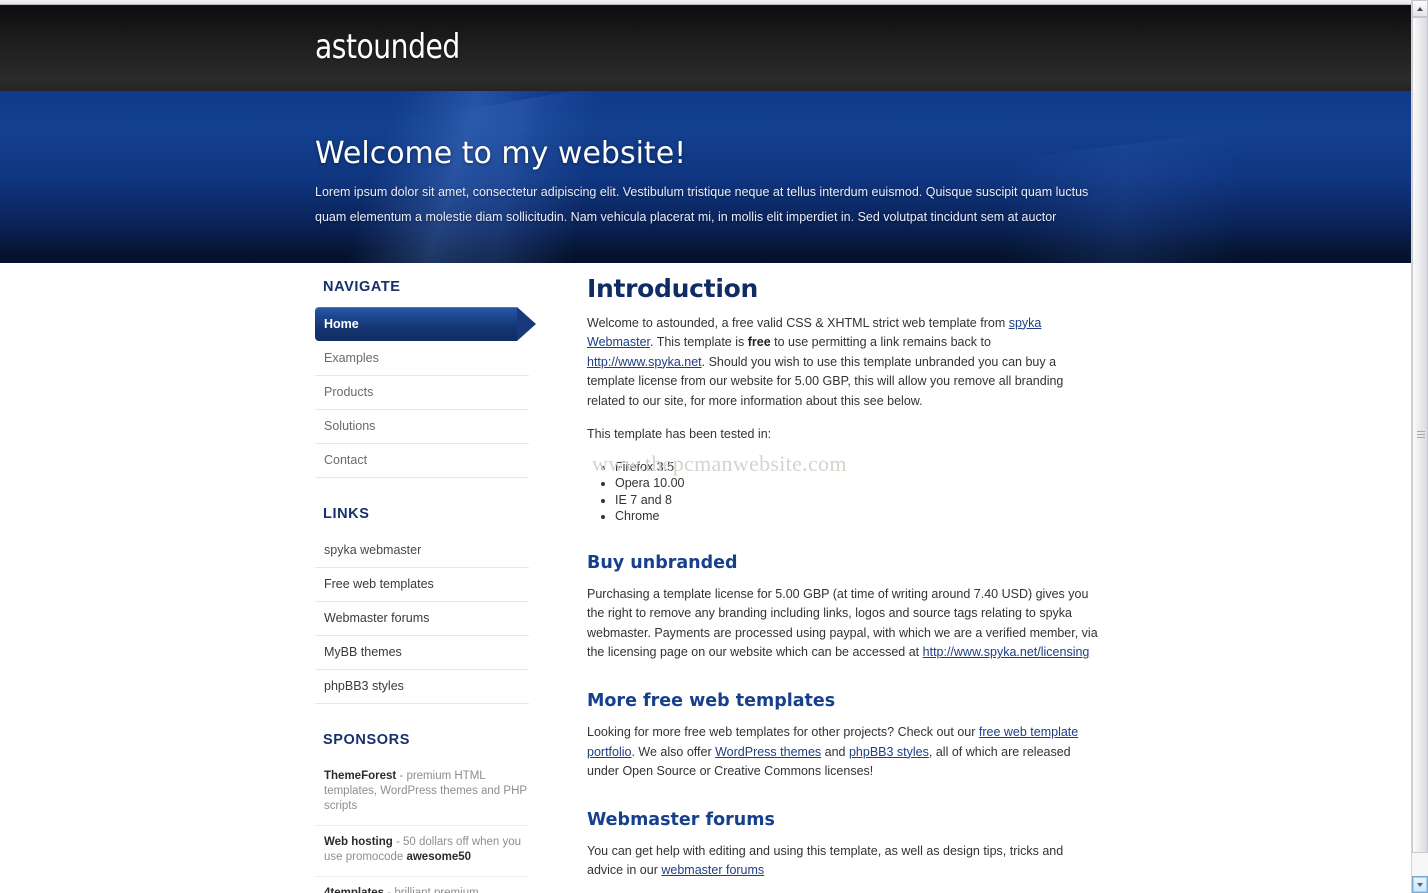  I want to click on more-text-b: . We also offer, so click(673, 751).